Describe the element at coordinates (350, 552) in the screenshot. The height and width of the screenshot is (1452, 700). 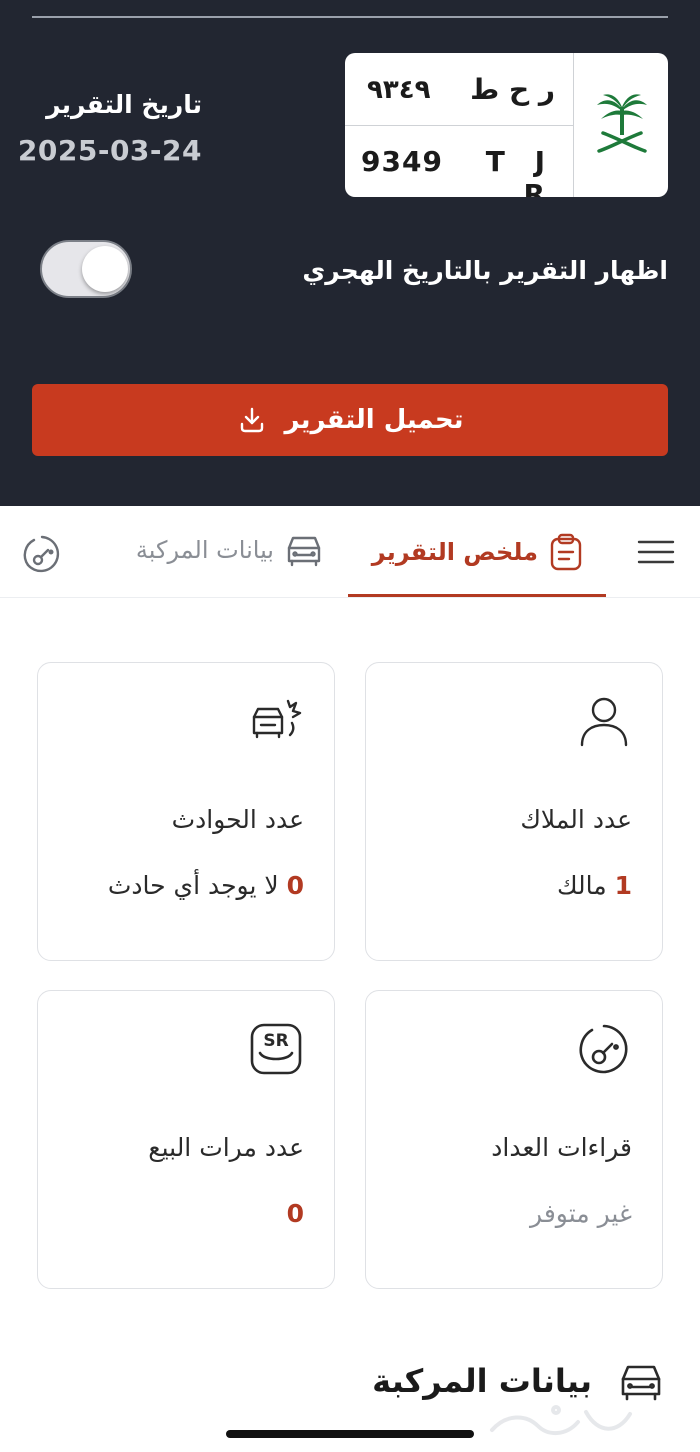
I see `tab-bar` at that location.